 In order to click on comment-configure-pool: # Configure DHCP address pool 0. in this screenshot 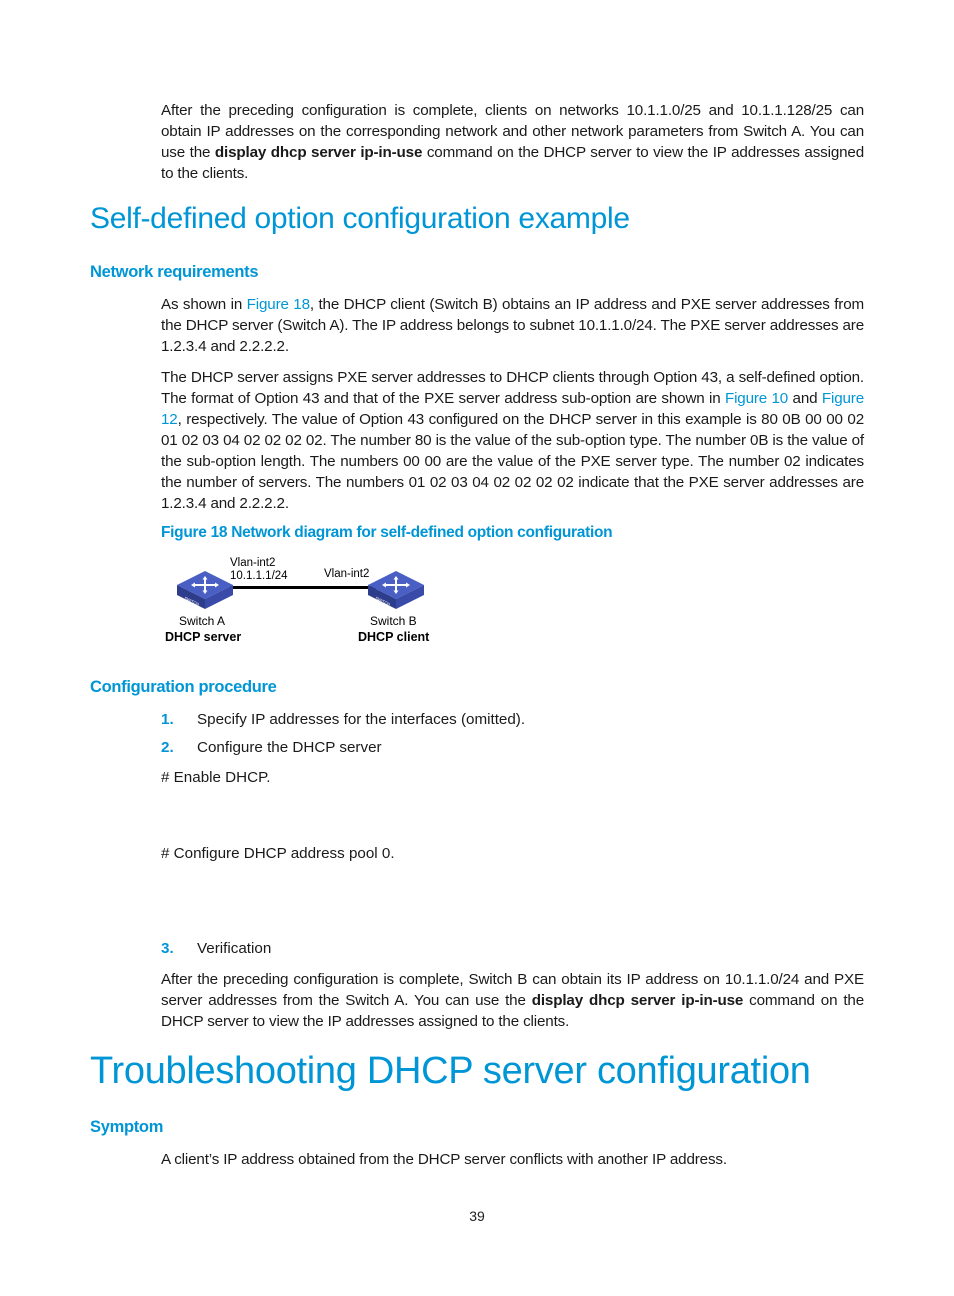, I will do `click(278, 853)`.